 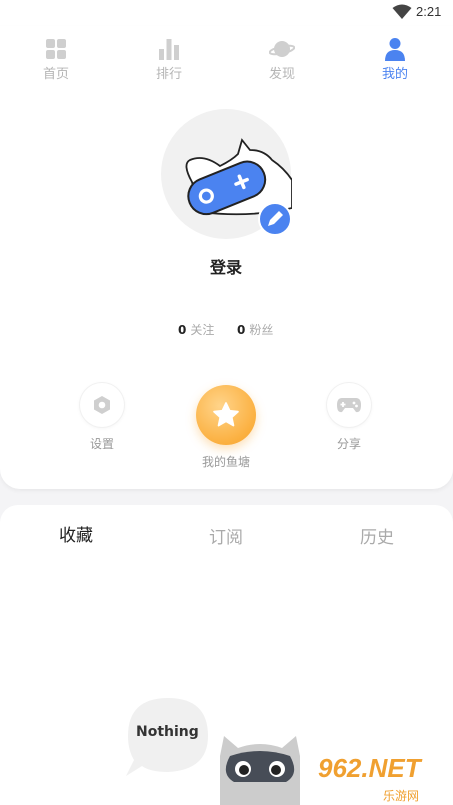 What do you see at coordinates (241, 330) in the screenshot?
I see `fans-count: 0` at bounding box center [241, 330].